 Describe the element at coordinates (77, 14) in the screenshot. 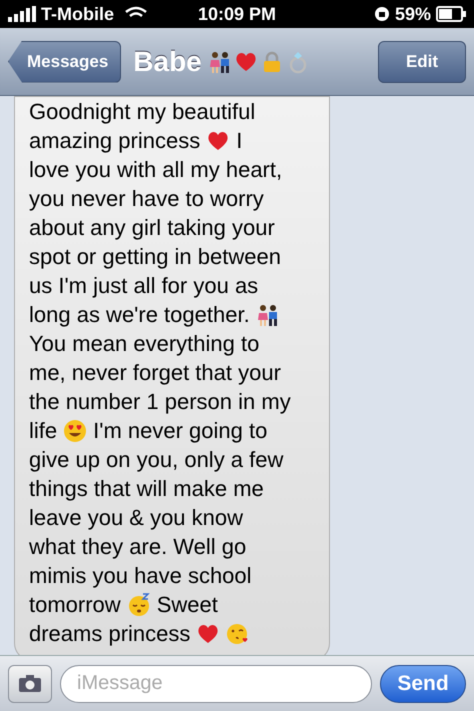

I see `carrier-name: T-Mobile` at that location.